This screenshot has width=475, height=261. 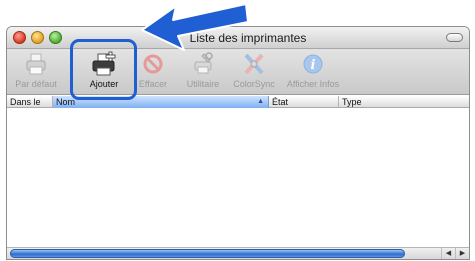 I want to click on delete-printer-button: Effacer, so click(x=153, y=72).